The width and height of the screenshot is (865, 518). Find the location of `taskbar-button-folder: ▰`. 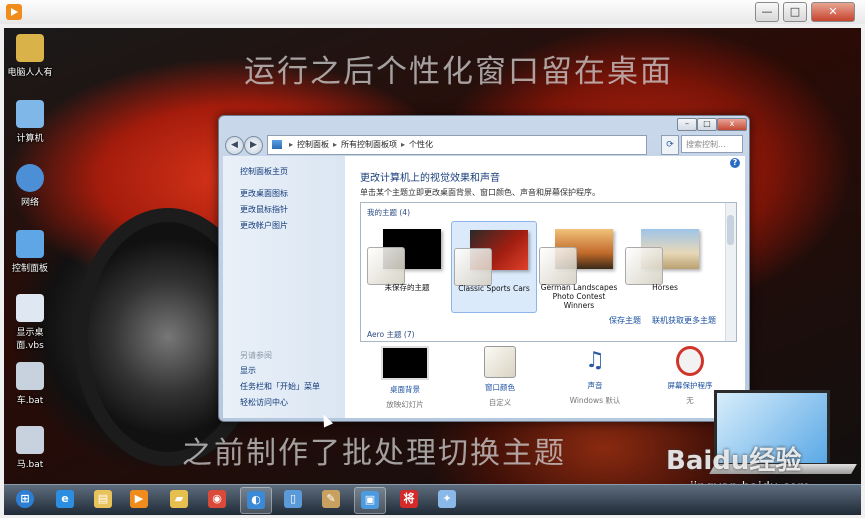

taskbar-button-folder: ▰ is located at coordinates (179, 499).